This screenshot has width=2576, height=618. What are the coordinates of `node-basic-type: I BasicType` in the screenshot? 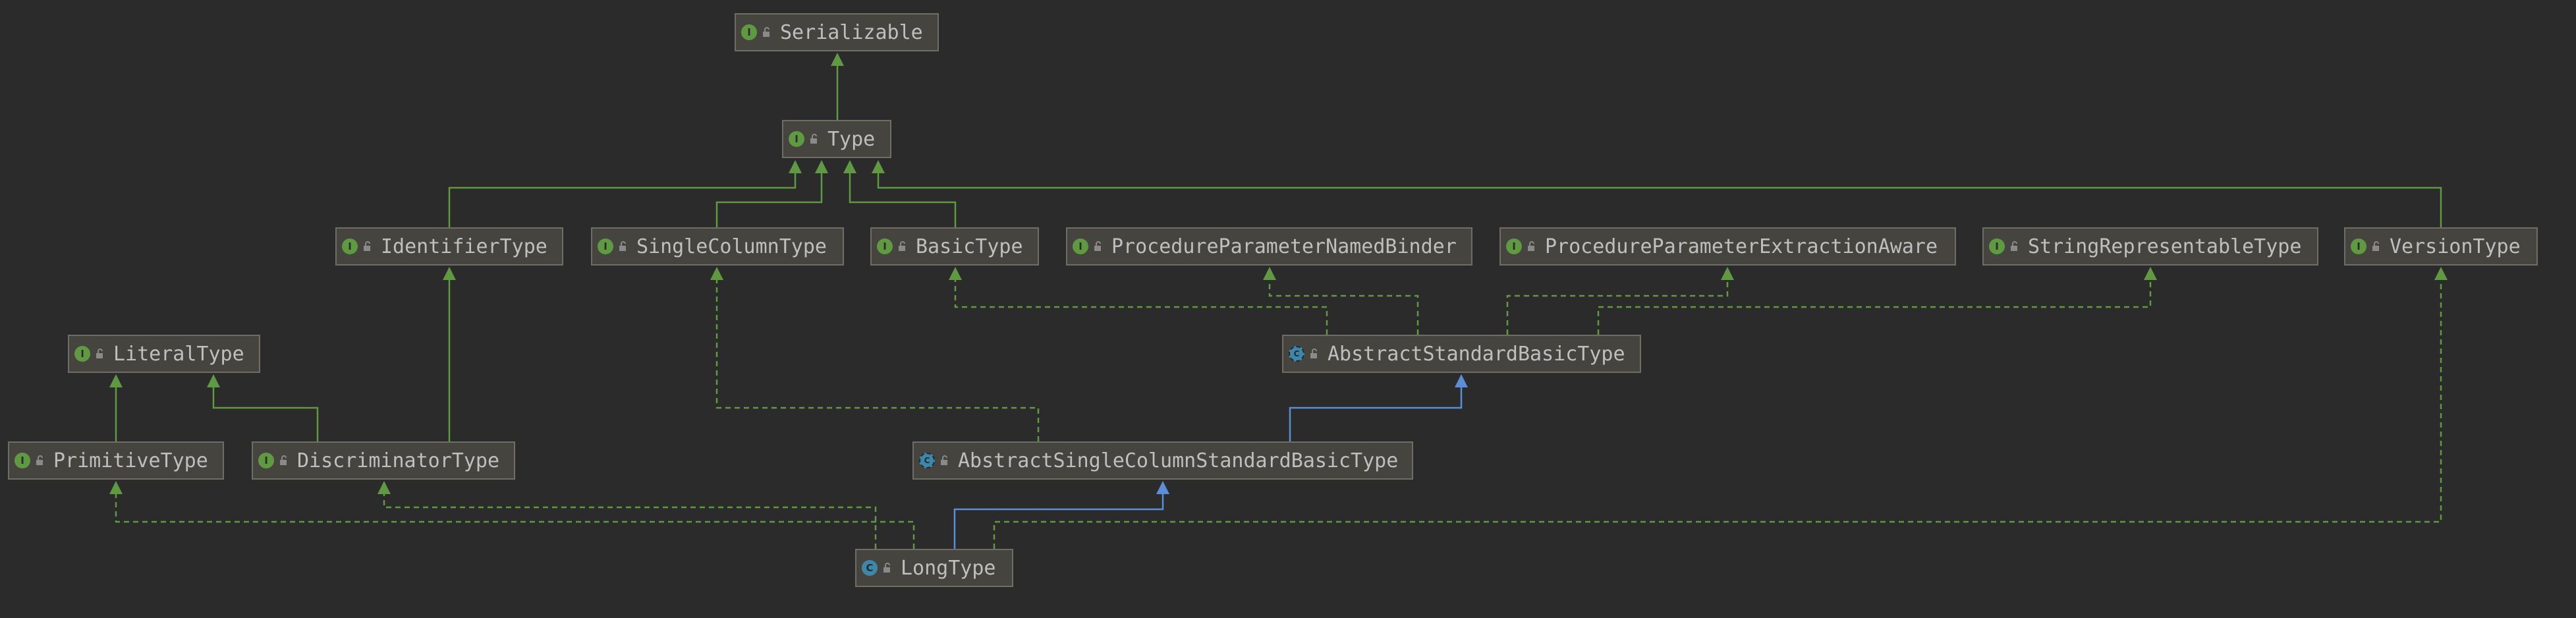 It's located at (954, 246).